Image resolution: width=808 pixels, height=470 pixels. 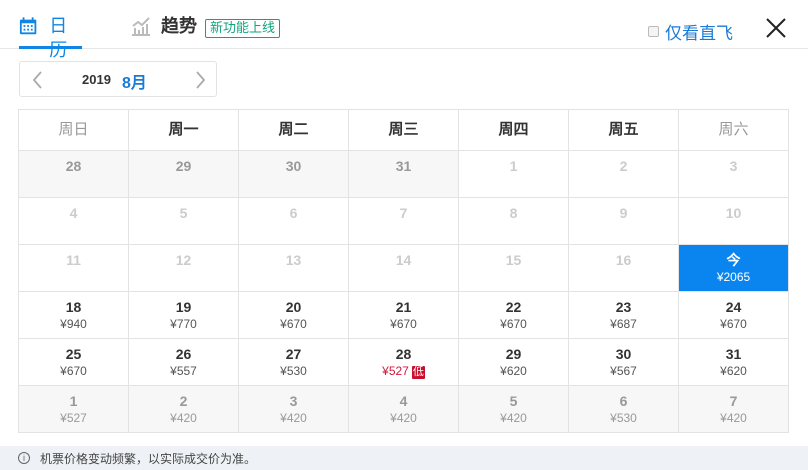 What do you see at coordinates (294, 409) in the screenshot?
I see `calendar-day-cell: 3 ¥420` at bounding box center [294, 409].